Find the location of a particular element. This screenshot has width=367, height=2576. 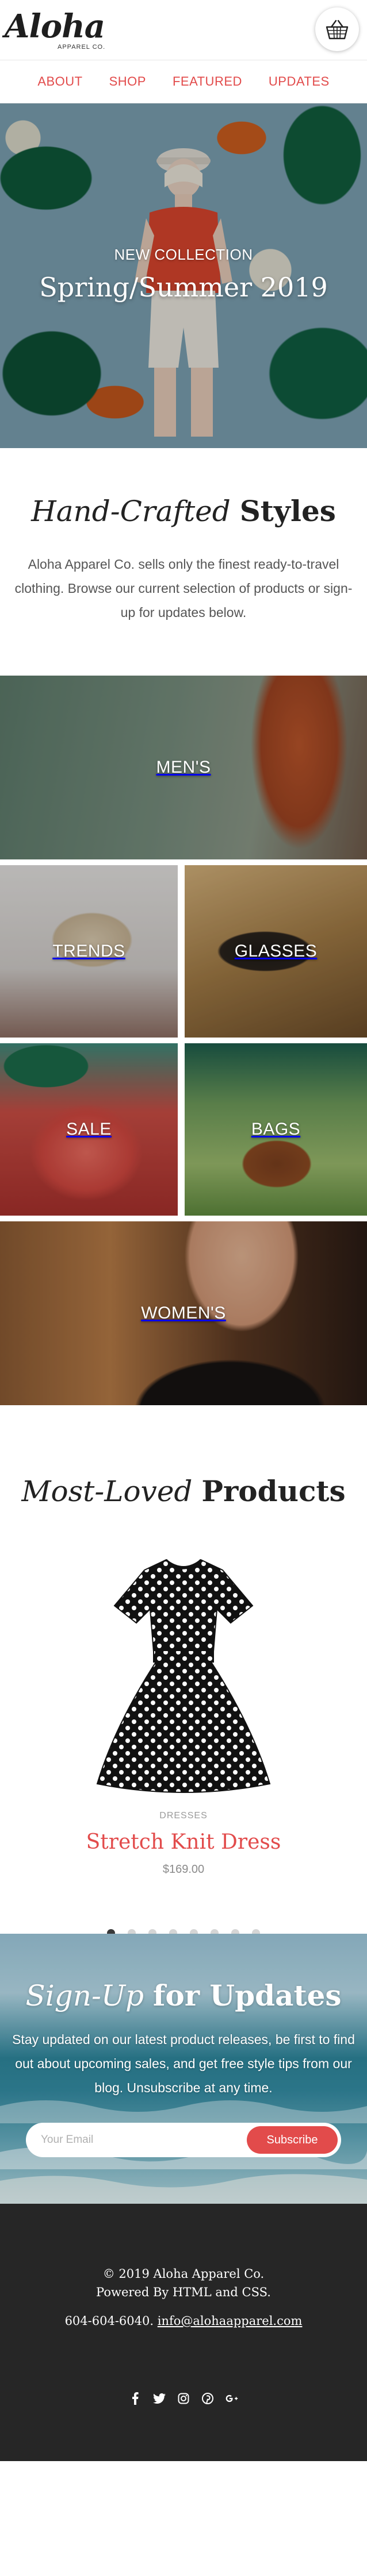

category-tile-trends: TRENDS is located at coordinates (89, 952).